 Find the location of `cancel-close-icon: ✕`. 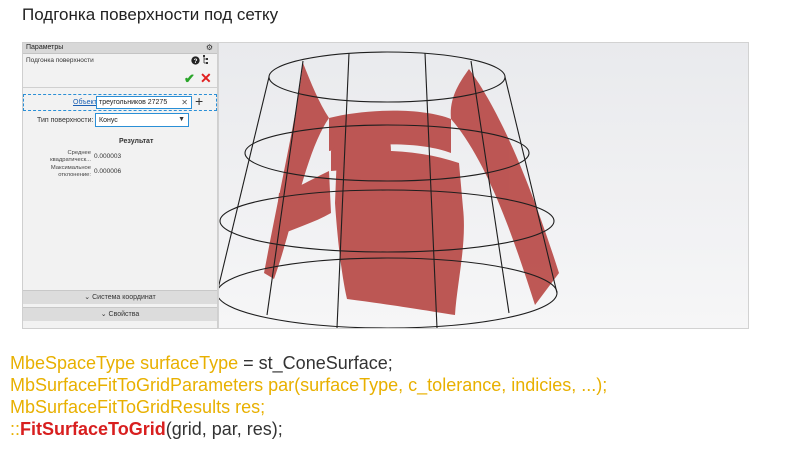

cancel-close-icon: ✕ is located at coordinates (206, 78).